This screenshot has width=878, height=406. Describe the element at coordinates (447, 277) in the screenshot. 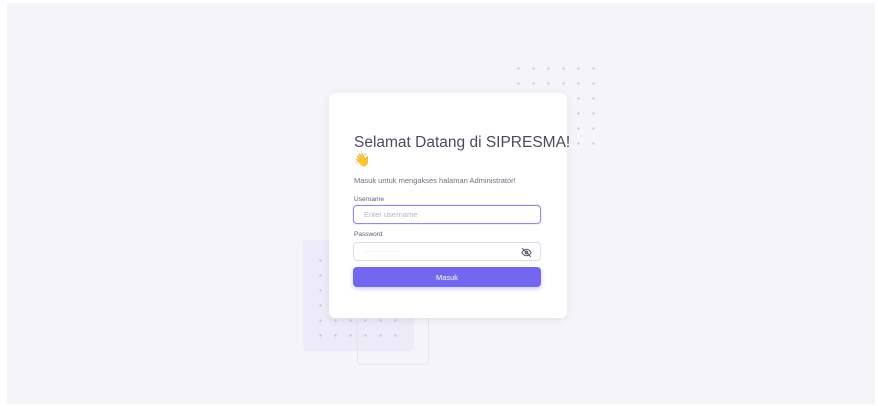

I see `login-button: Masuk` at that location.